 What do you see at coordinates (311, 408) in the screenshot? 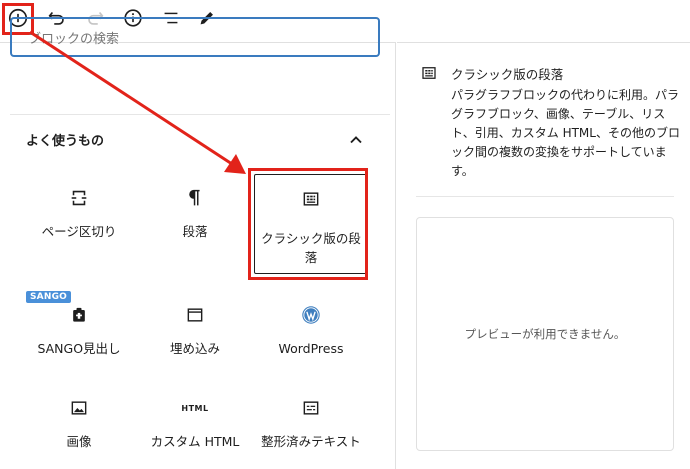
I see `preformatted-icon` at bounding box center [311, 408].